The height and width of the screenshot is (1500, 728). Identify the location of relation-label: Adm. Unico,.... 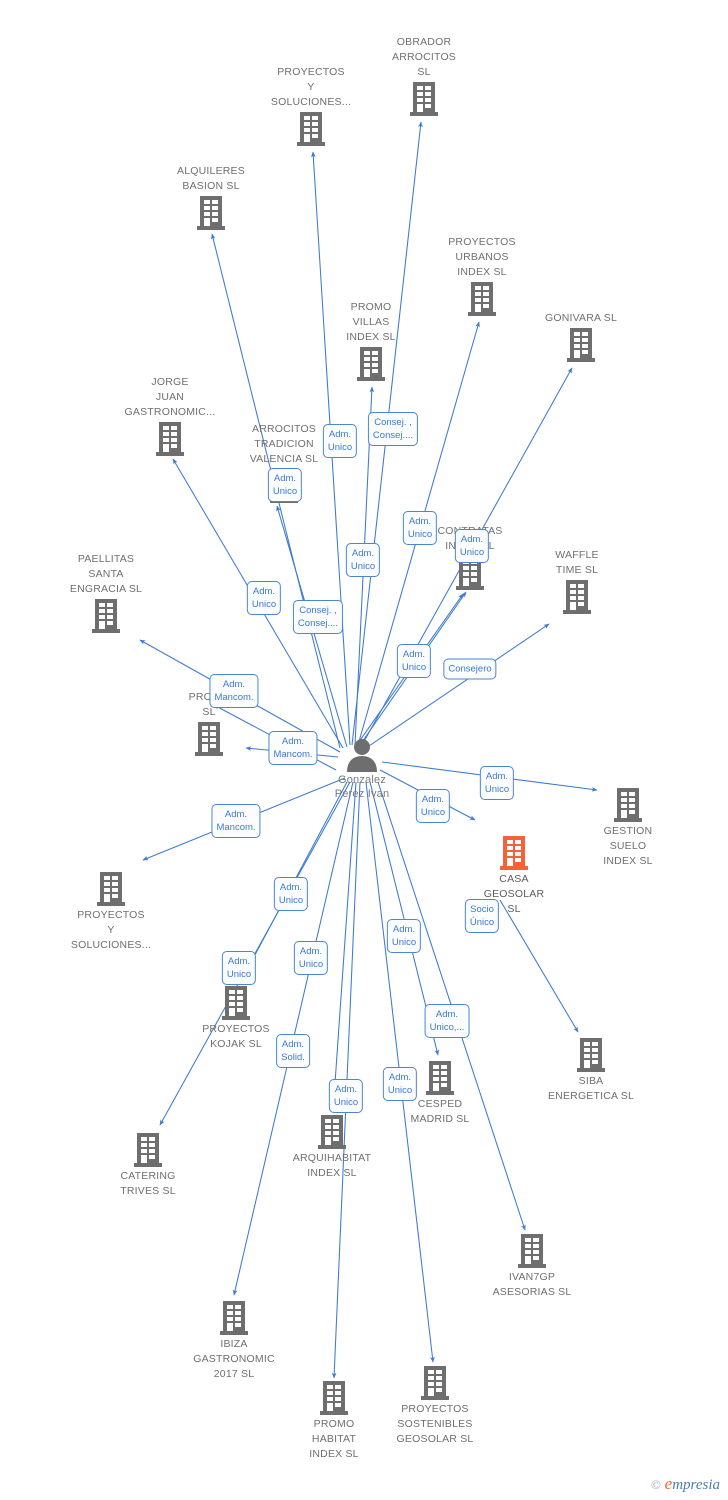
(447, 1021).